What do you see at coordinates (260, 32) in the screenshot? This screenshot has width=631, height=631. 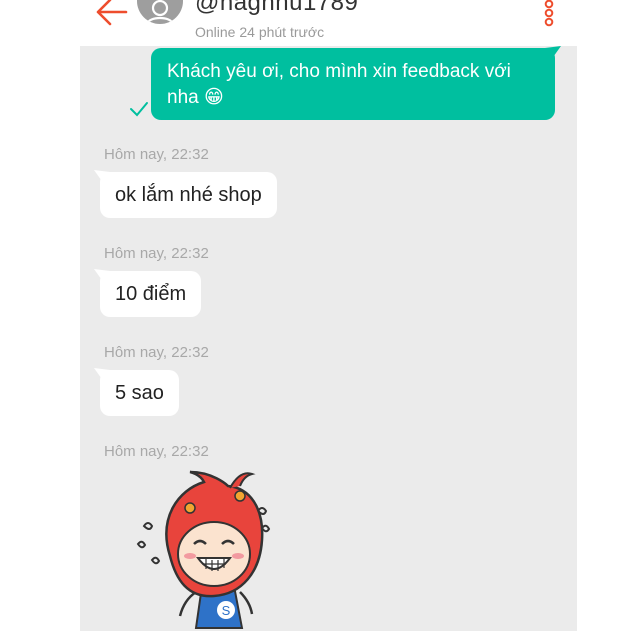 I see `online-status: Online 24 phút trước` at bounding box center [260, 32].